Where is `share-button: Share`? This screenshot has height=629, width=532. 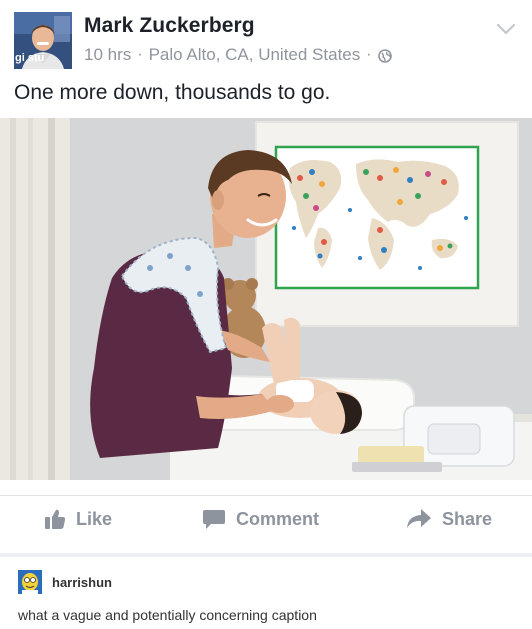 share-button: Share is located at coordinates (449, 519).